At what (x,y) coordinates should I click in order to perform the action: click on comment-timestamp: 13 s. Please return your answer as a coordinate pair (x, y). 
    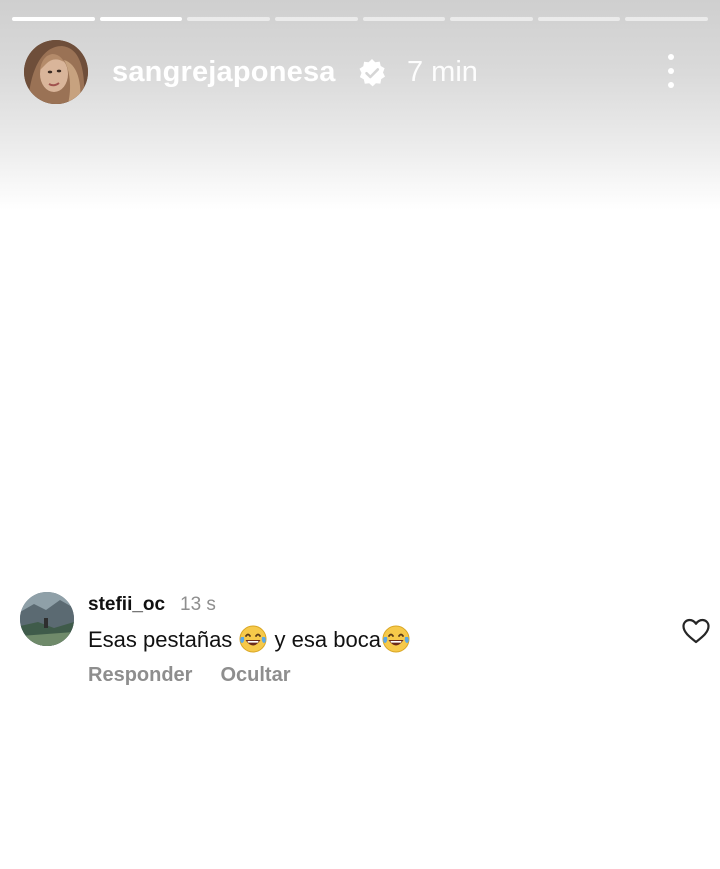
    Looking at the image, I should click on (198, 604).